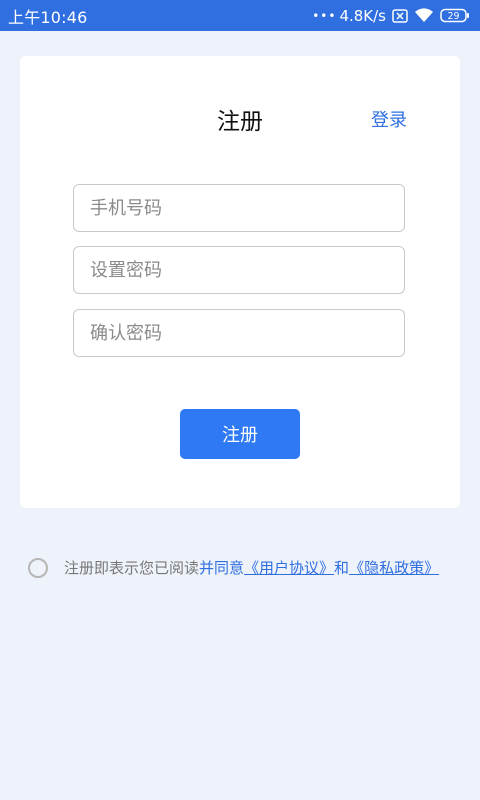  I want to click on confirm-password-field-box, so click(239, 333).